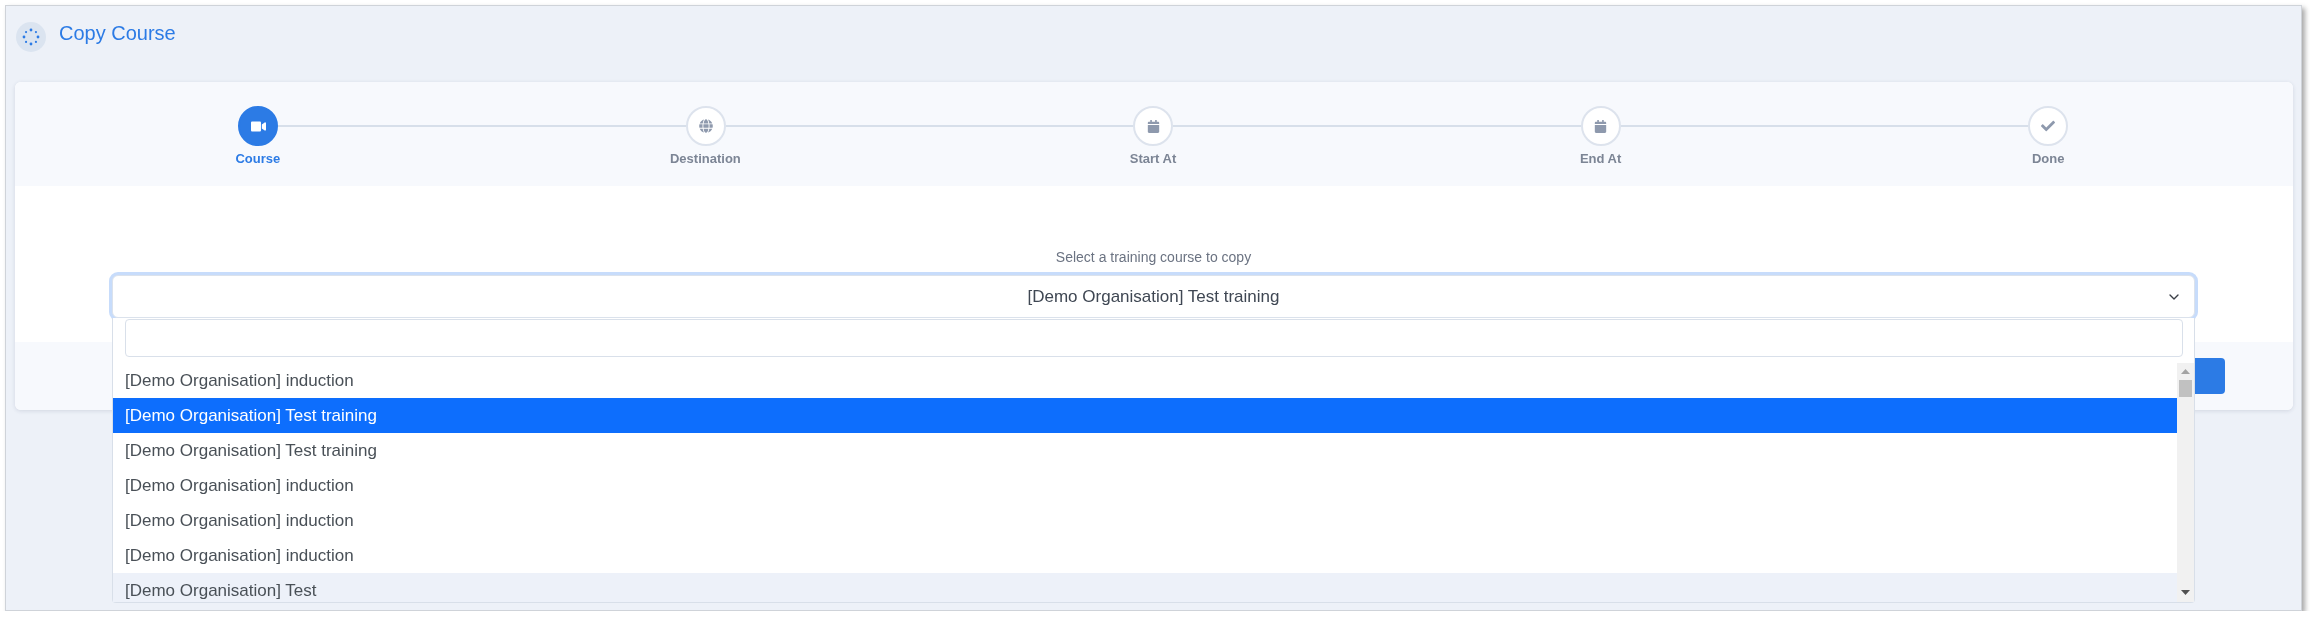 The width and height of the screenshot is (2310, 620). Describe the element at coordinates (1153, 257) in the screenshot. I see `field-label: Select a training course to copy` at that location.